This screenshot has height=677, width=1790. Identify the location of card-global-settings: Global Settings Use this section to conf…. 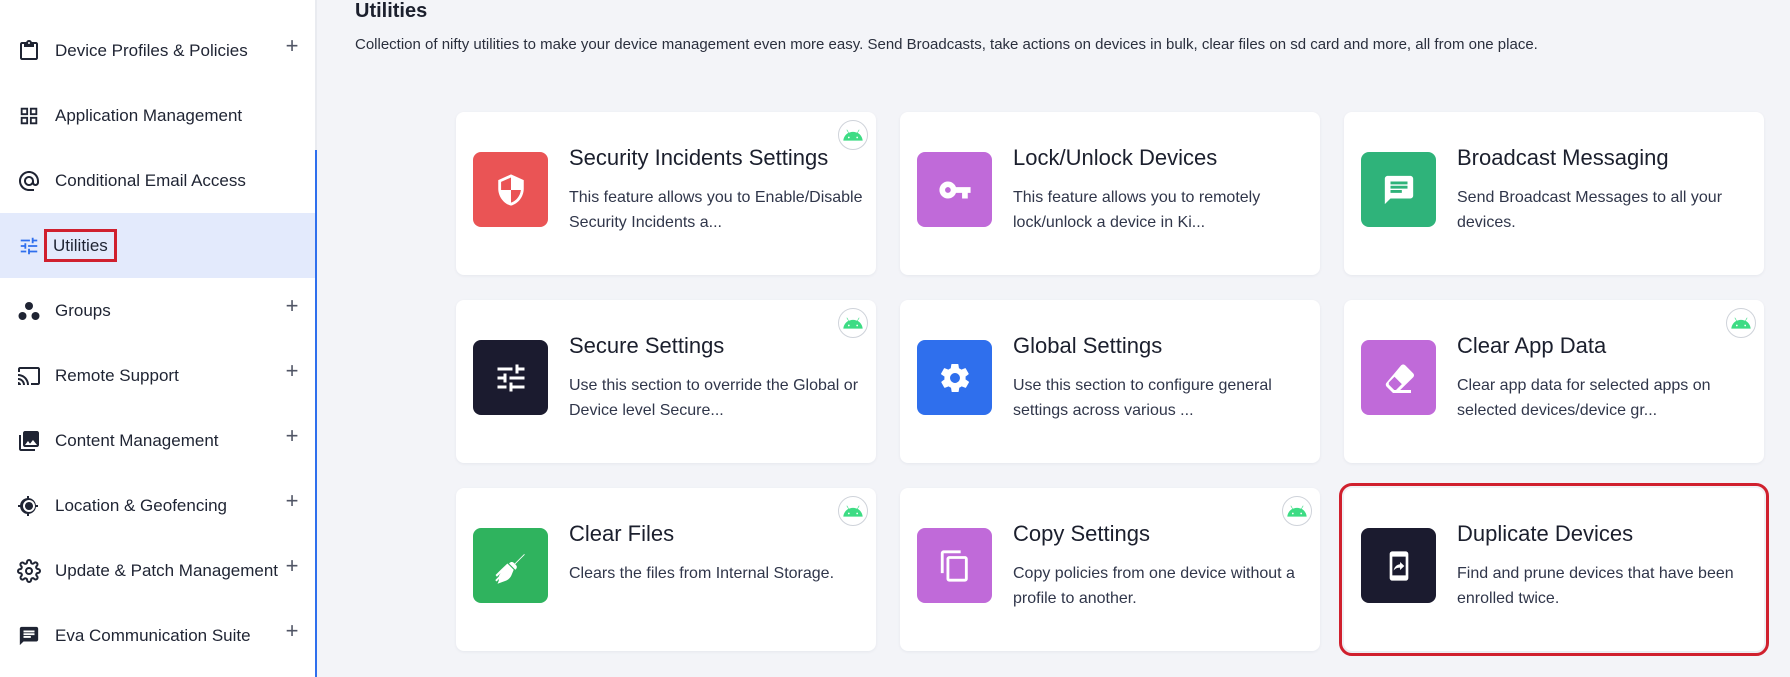
(1110, 381).